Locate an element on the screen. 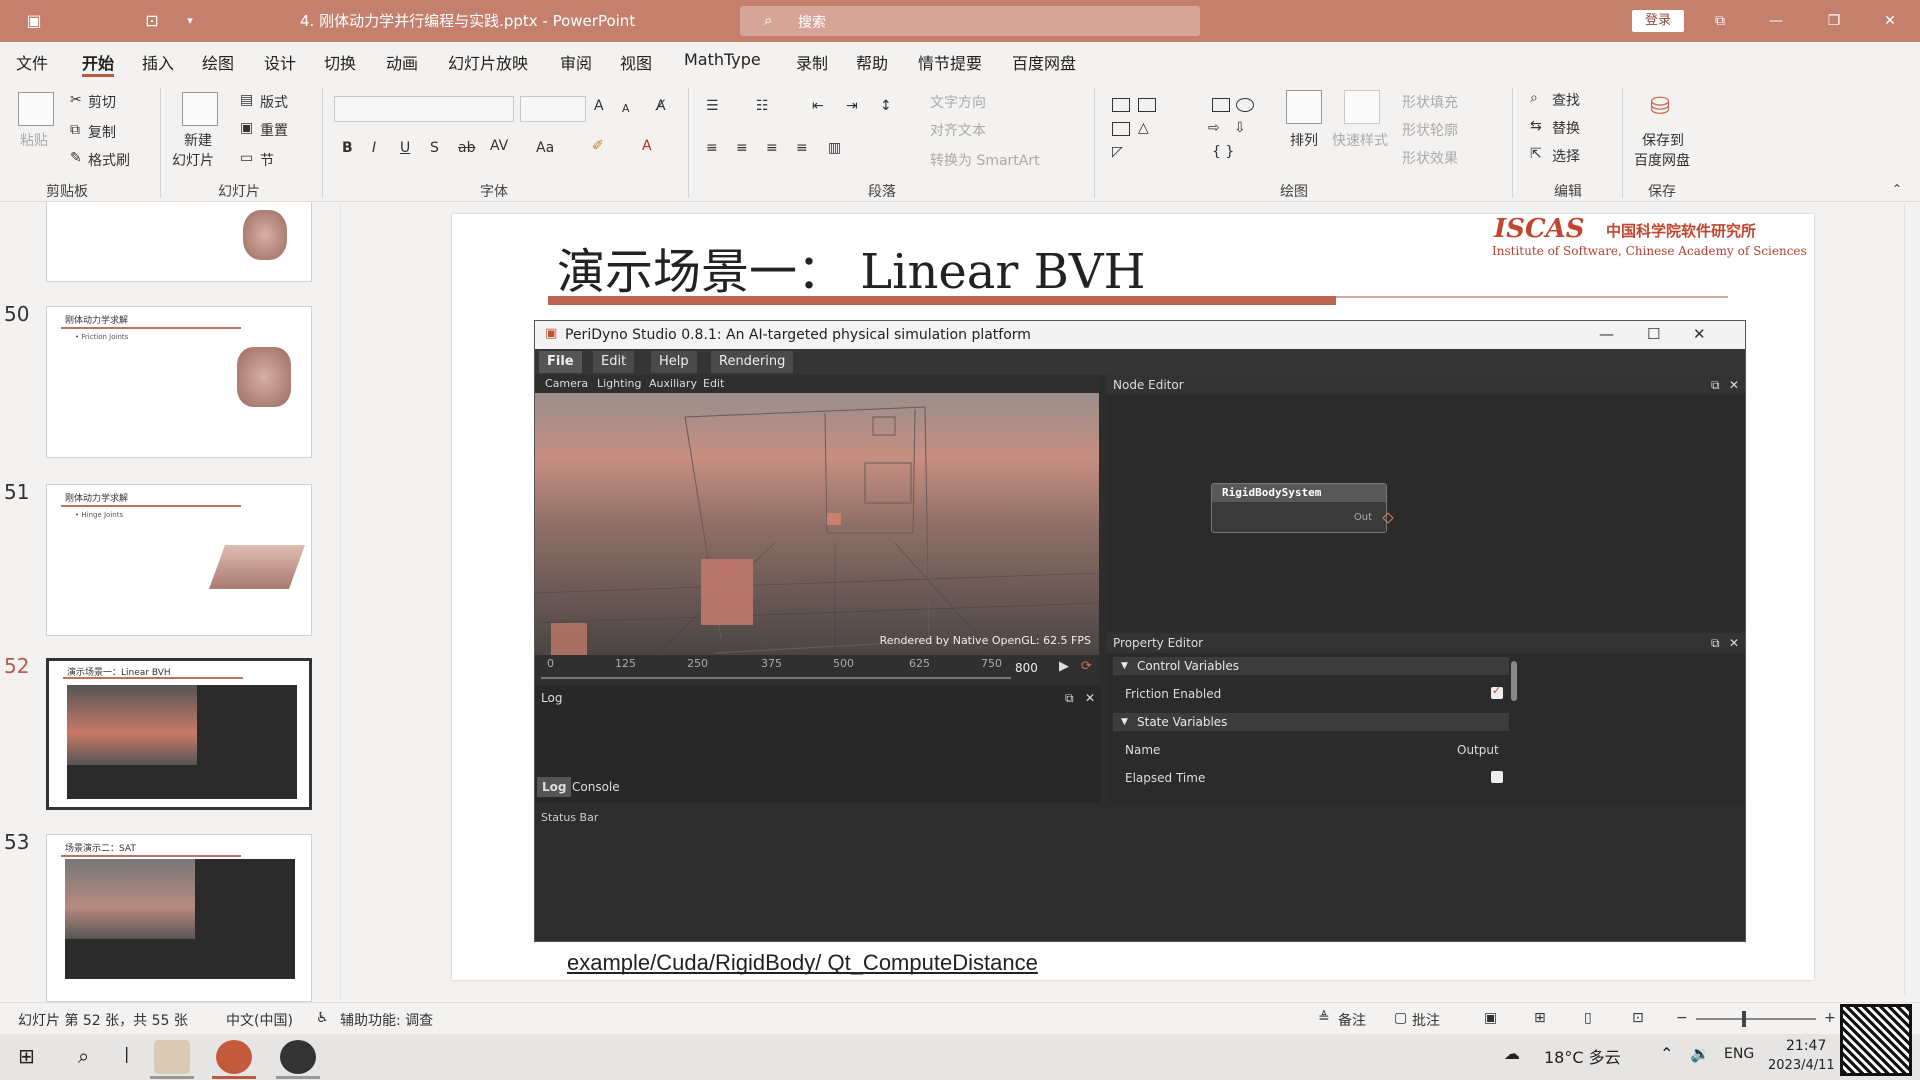 The height and width of the screenshot is (1080, 1920). tab-record: 录制 is located at coordinates (812, 62).